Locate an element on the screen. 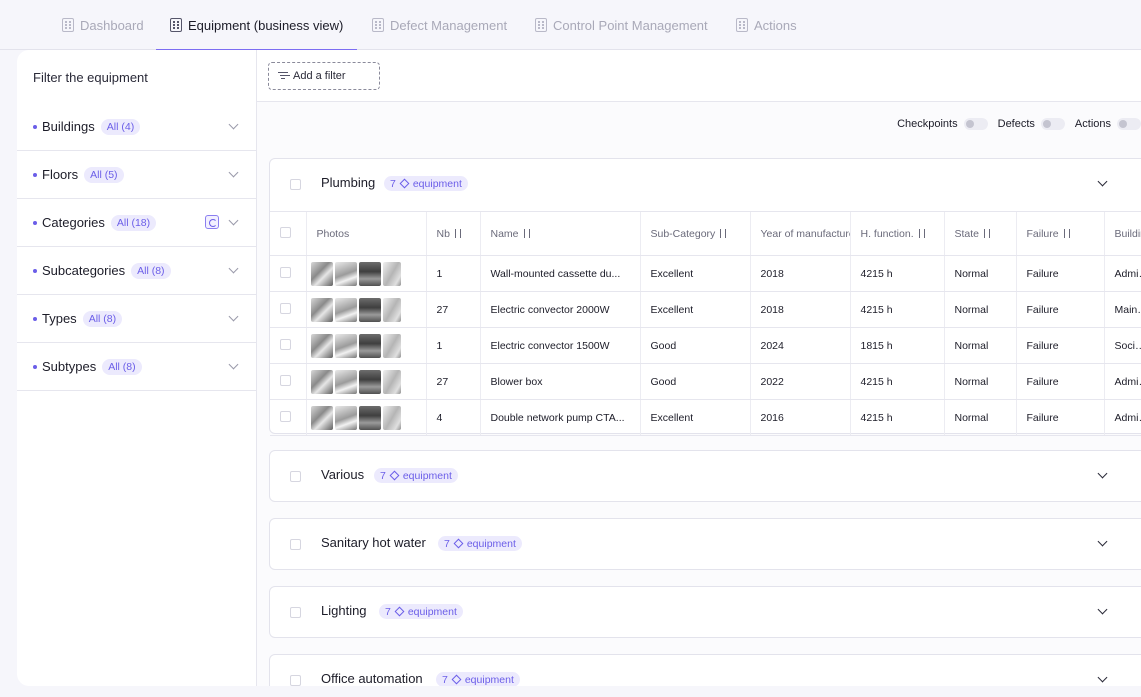 The height and width of the screenshot is (697, 1141). cell-sub-category: Good is located at coordinates (694, 345).